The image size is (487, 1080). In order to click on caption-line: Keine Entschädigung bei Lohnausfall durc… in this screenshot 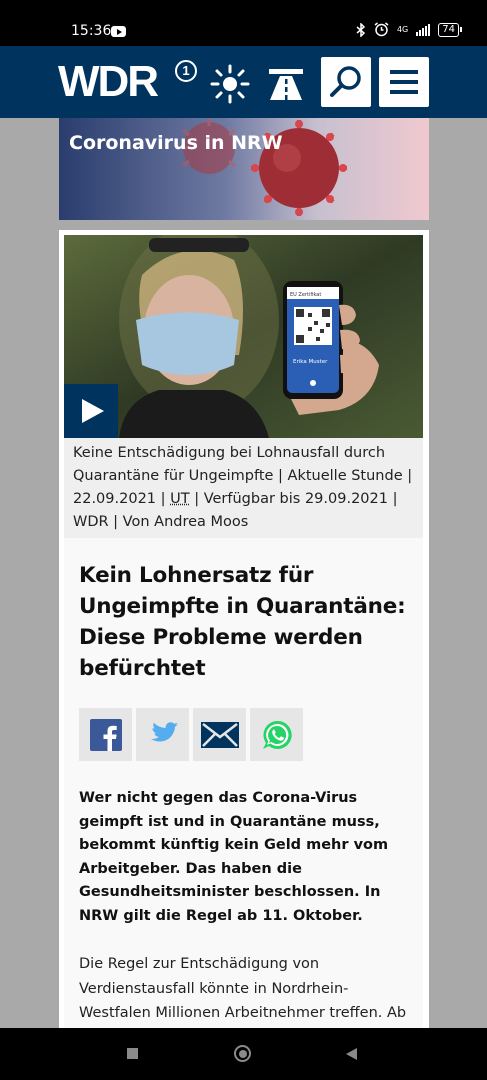, I will do `click(229, 453)`.